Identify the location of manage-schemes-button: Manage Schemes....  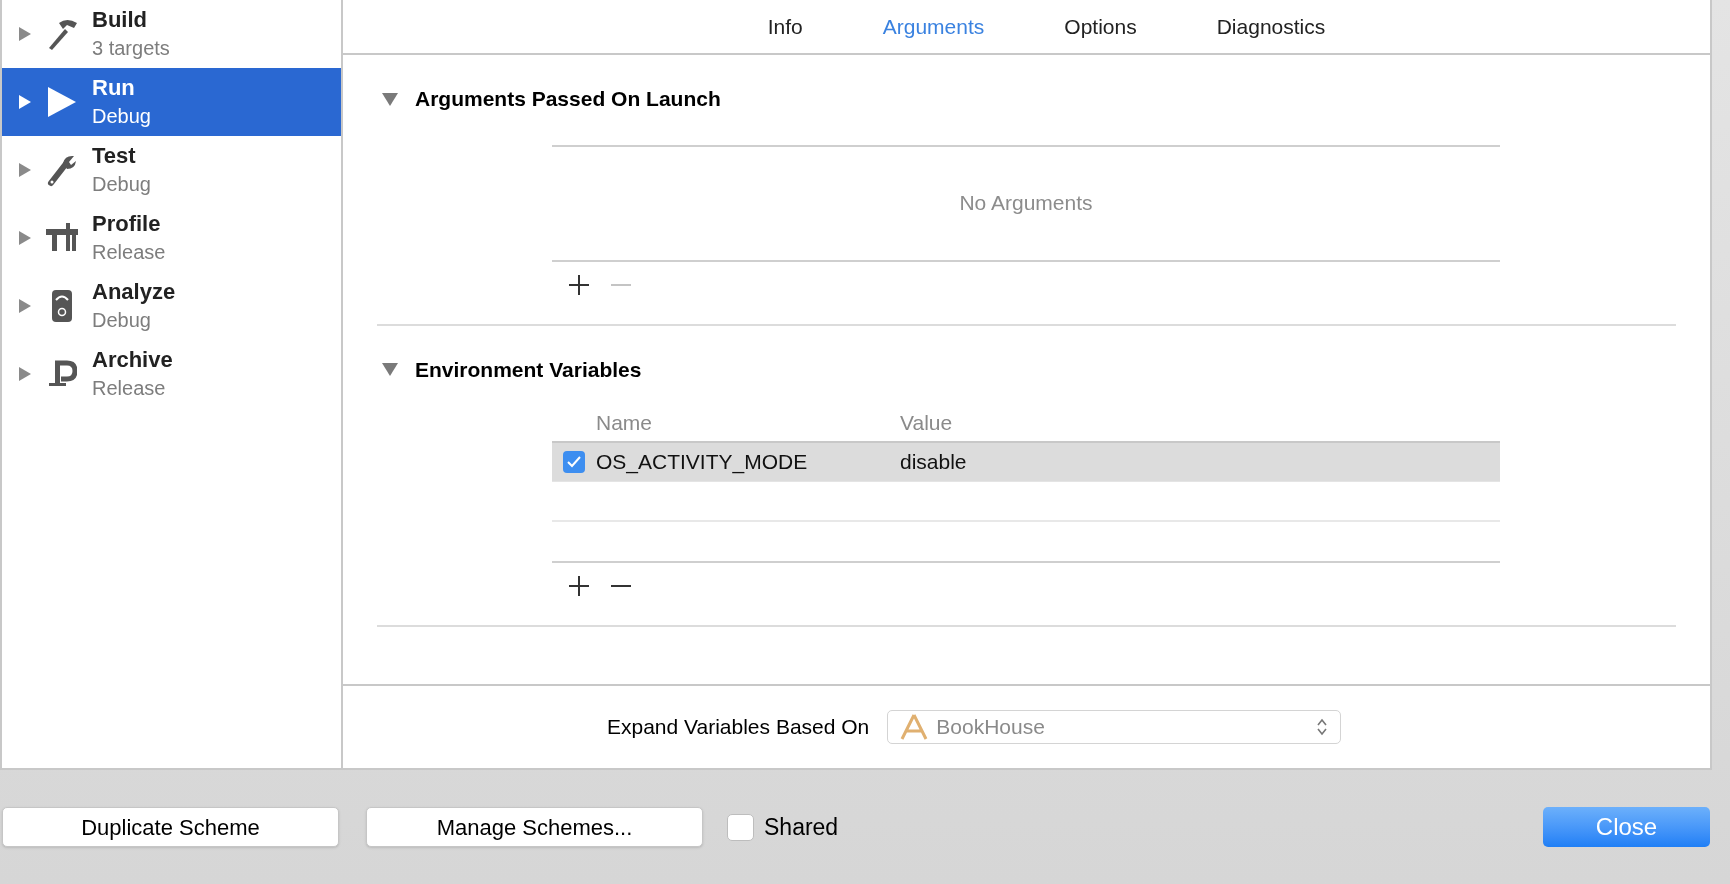
(534, 827).